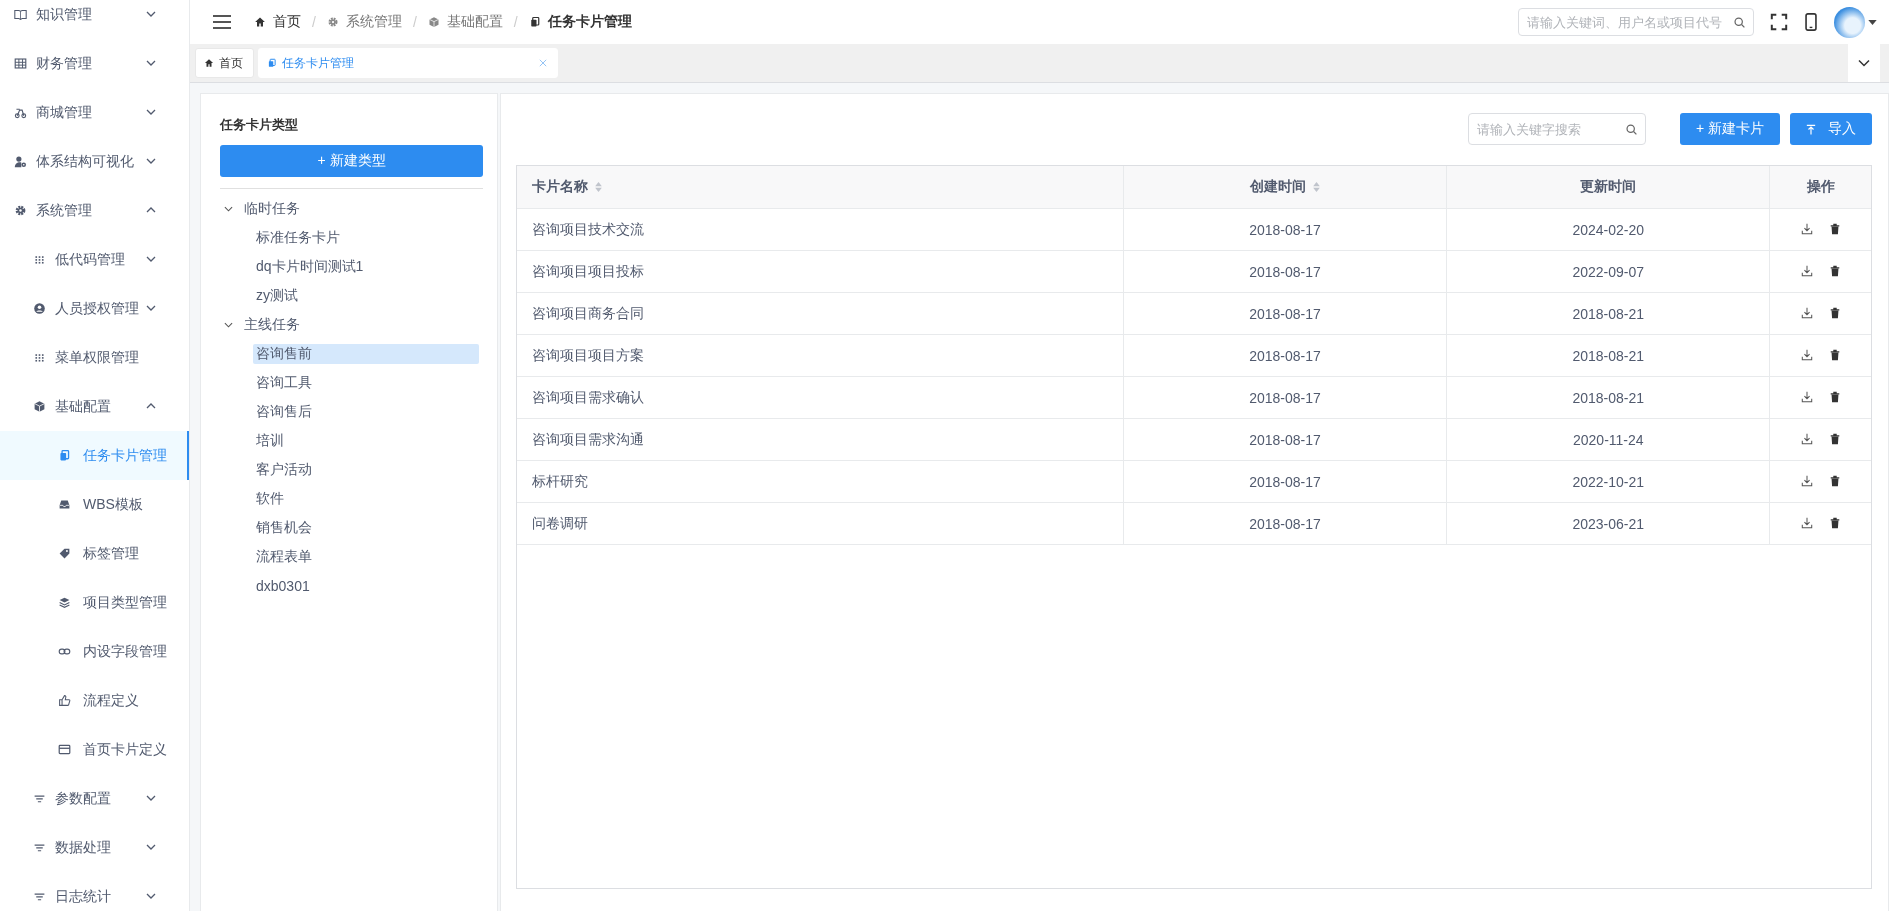  I want to click on tree-item: dq卡片时间测试1, so click(366, 266).